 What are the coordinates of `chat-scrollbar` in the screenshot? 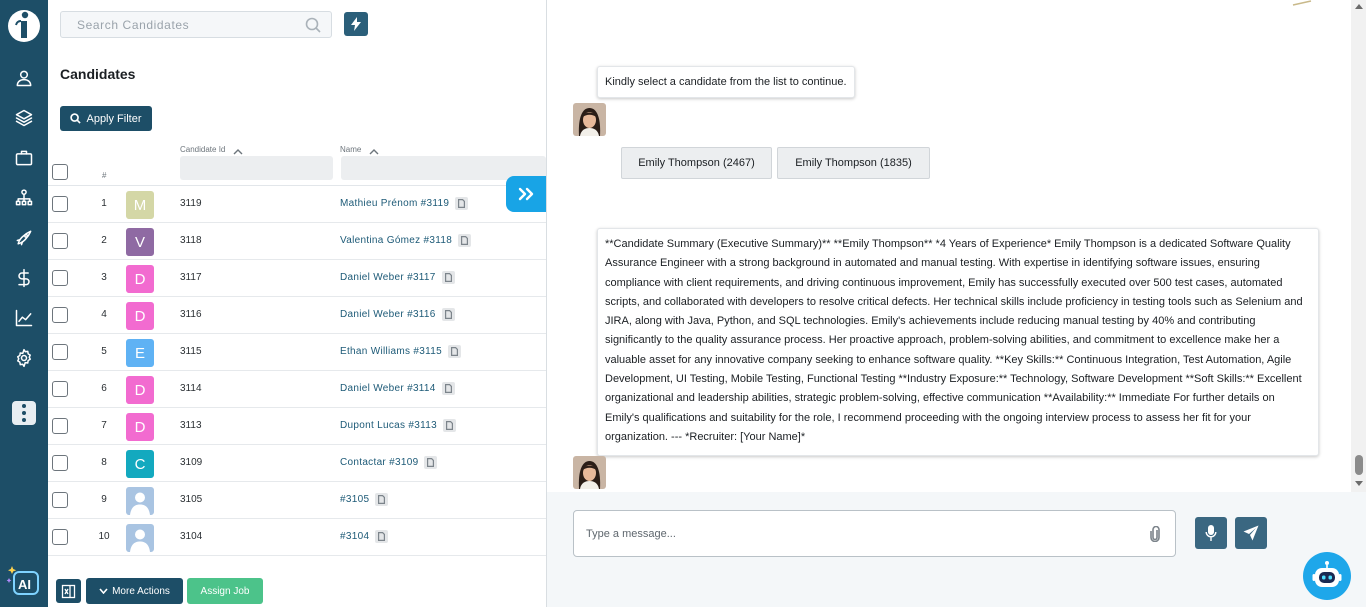 It's located at (1358, 246).